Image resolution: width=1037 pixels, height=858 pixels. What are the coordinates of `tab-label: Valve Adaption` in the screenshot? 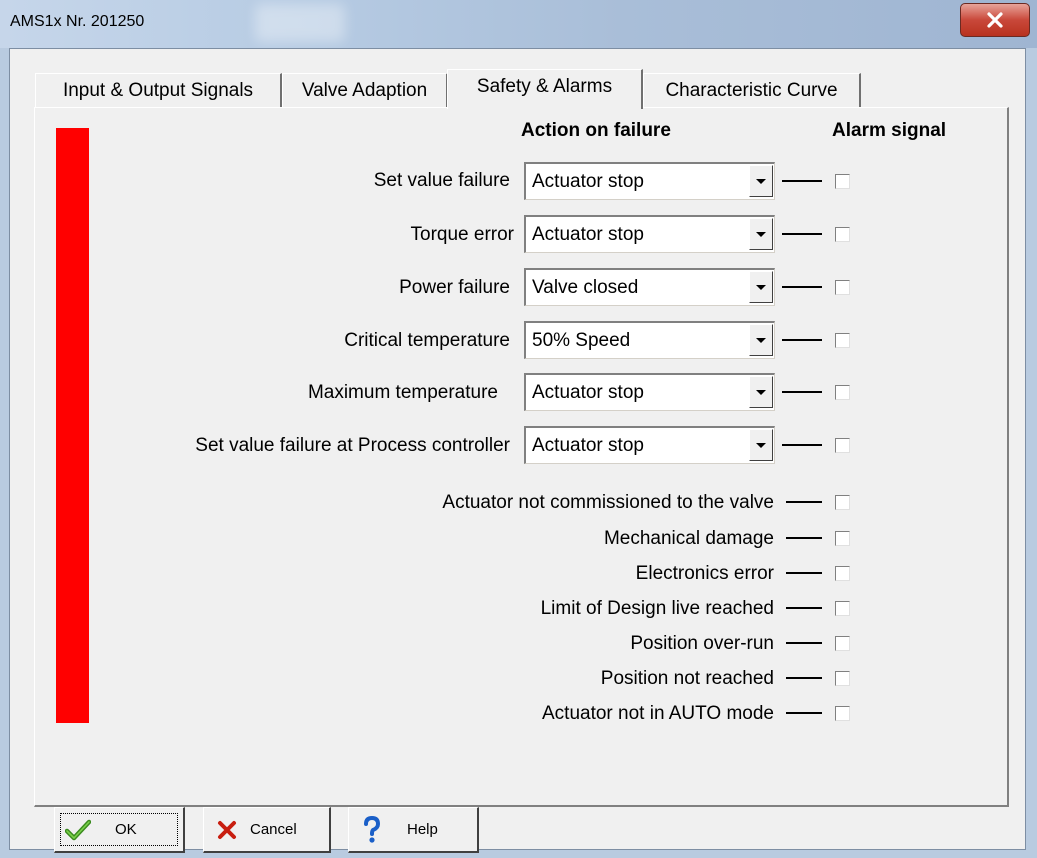 It's located at (364, 90).